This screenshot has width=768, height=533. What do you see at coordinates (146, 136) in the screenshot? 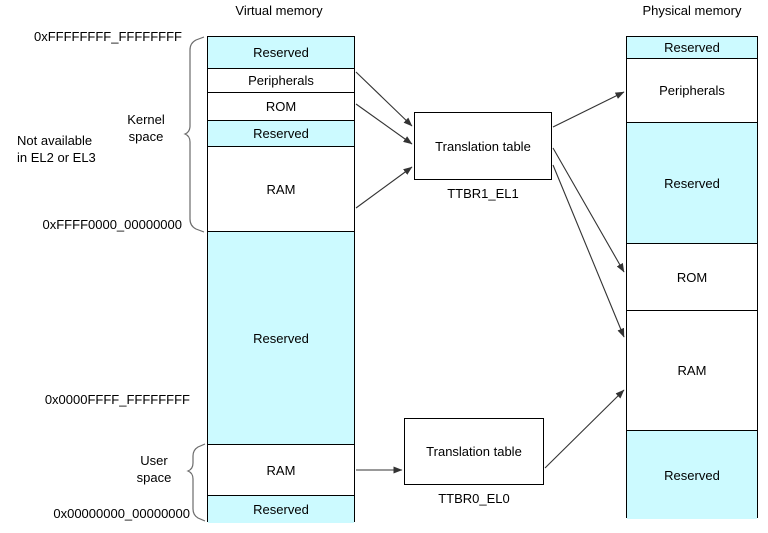
I see `kernel-space-label-line2: space` at bounding box center [146, 136].